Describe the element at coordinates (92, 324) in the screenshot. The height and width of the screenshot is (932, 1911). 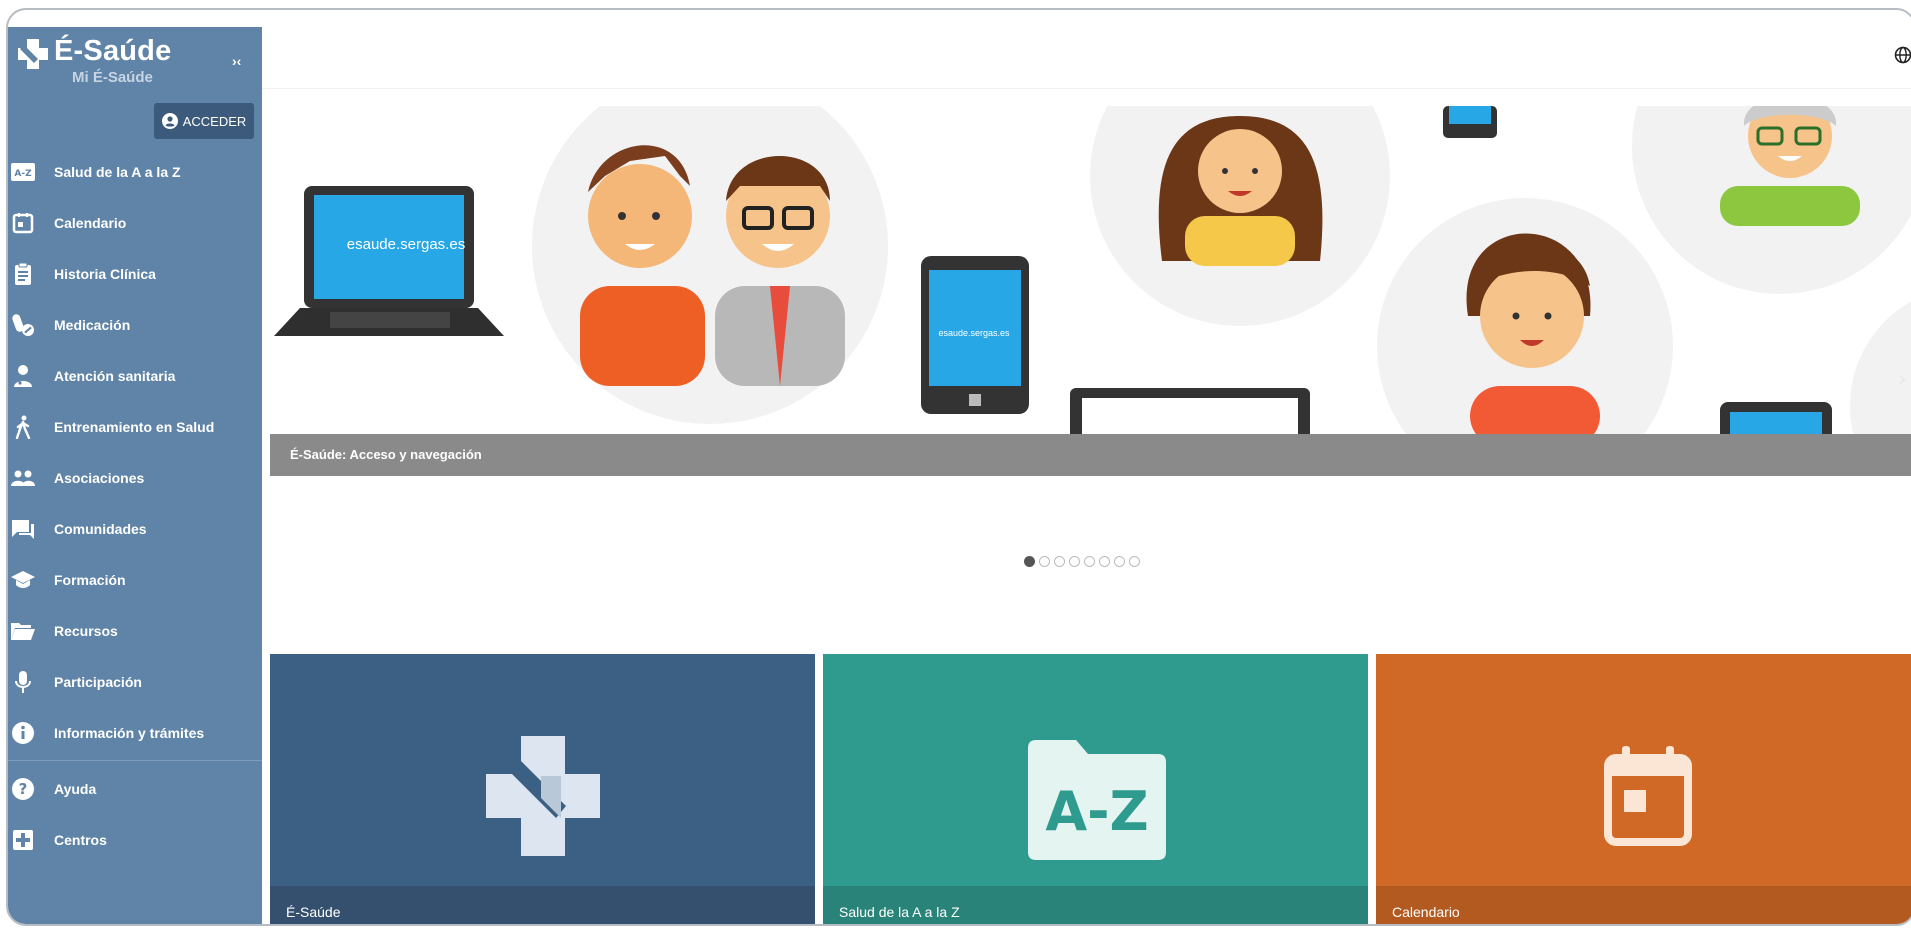
I see `sidebar-item-label: Medicación` at that location.